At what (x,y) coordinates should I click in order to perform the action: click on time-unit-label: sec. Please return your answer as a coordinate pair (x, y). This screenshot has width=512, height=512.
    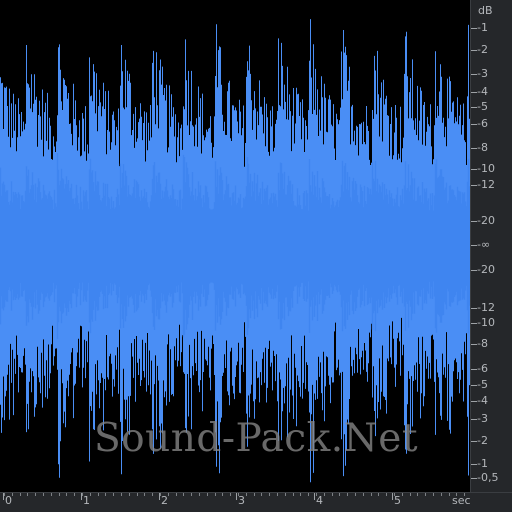
    Looking at the image, I should click on (461, 500).